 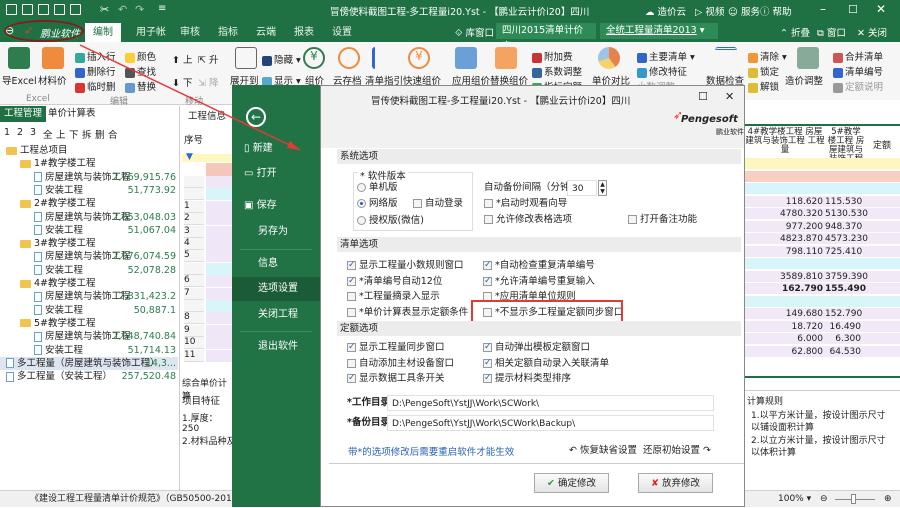 I want to click on option-checkbox: 显示工程量小数规则窗口, so click(x=405, y=265).